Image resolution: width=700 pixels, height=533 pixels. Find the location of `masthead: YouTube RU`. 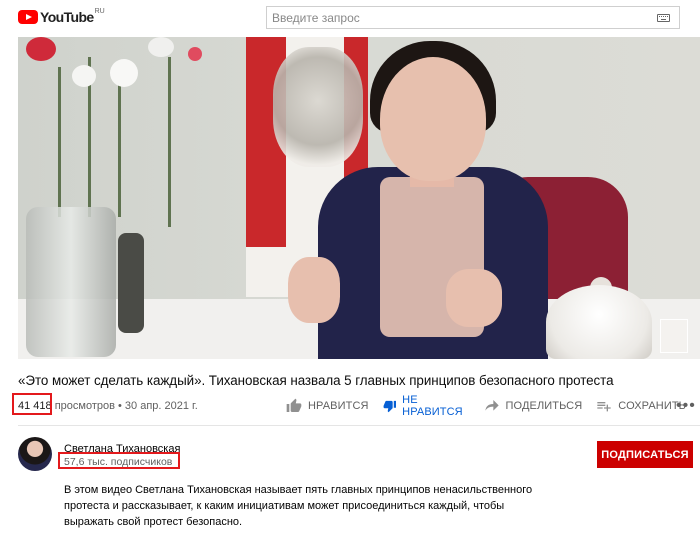

masthead: YouTube RU is located at coordinates (350, 17).